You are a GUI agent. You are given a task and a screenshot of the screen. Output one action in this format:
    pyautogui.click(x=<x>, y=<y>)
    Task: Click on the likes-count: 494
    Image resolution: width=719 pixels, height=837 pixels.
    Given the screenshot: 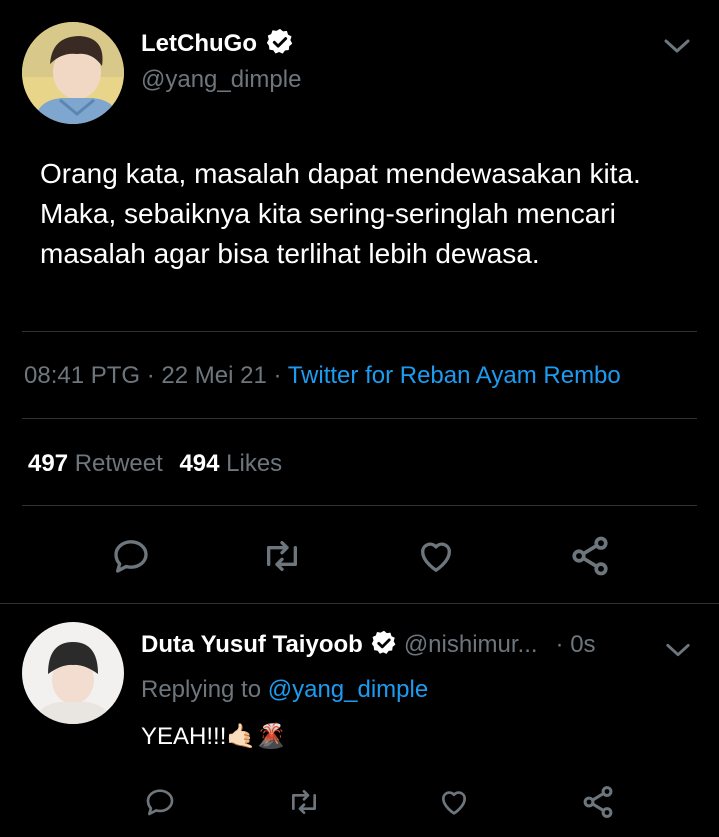 What is the action you would take?
    pyautogui.click(x=199, y=463)
    